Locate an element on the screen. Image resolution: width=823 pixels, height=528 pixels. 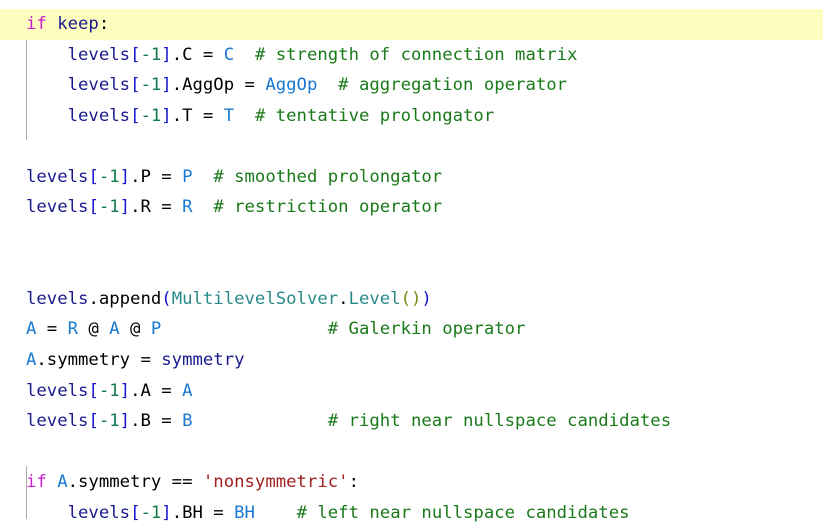
code-token-plain: .T = is located at coordinates (197, 115).